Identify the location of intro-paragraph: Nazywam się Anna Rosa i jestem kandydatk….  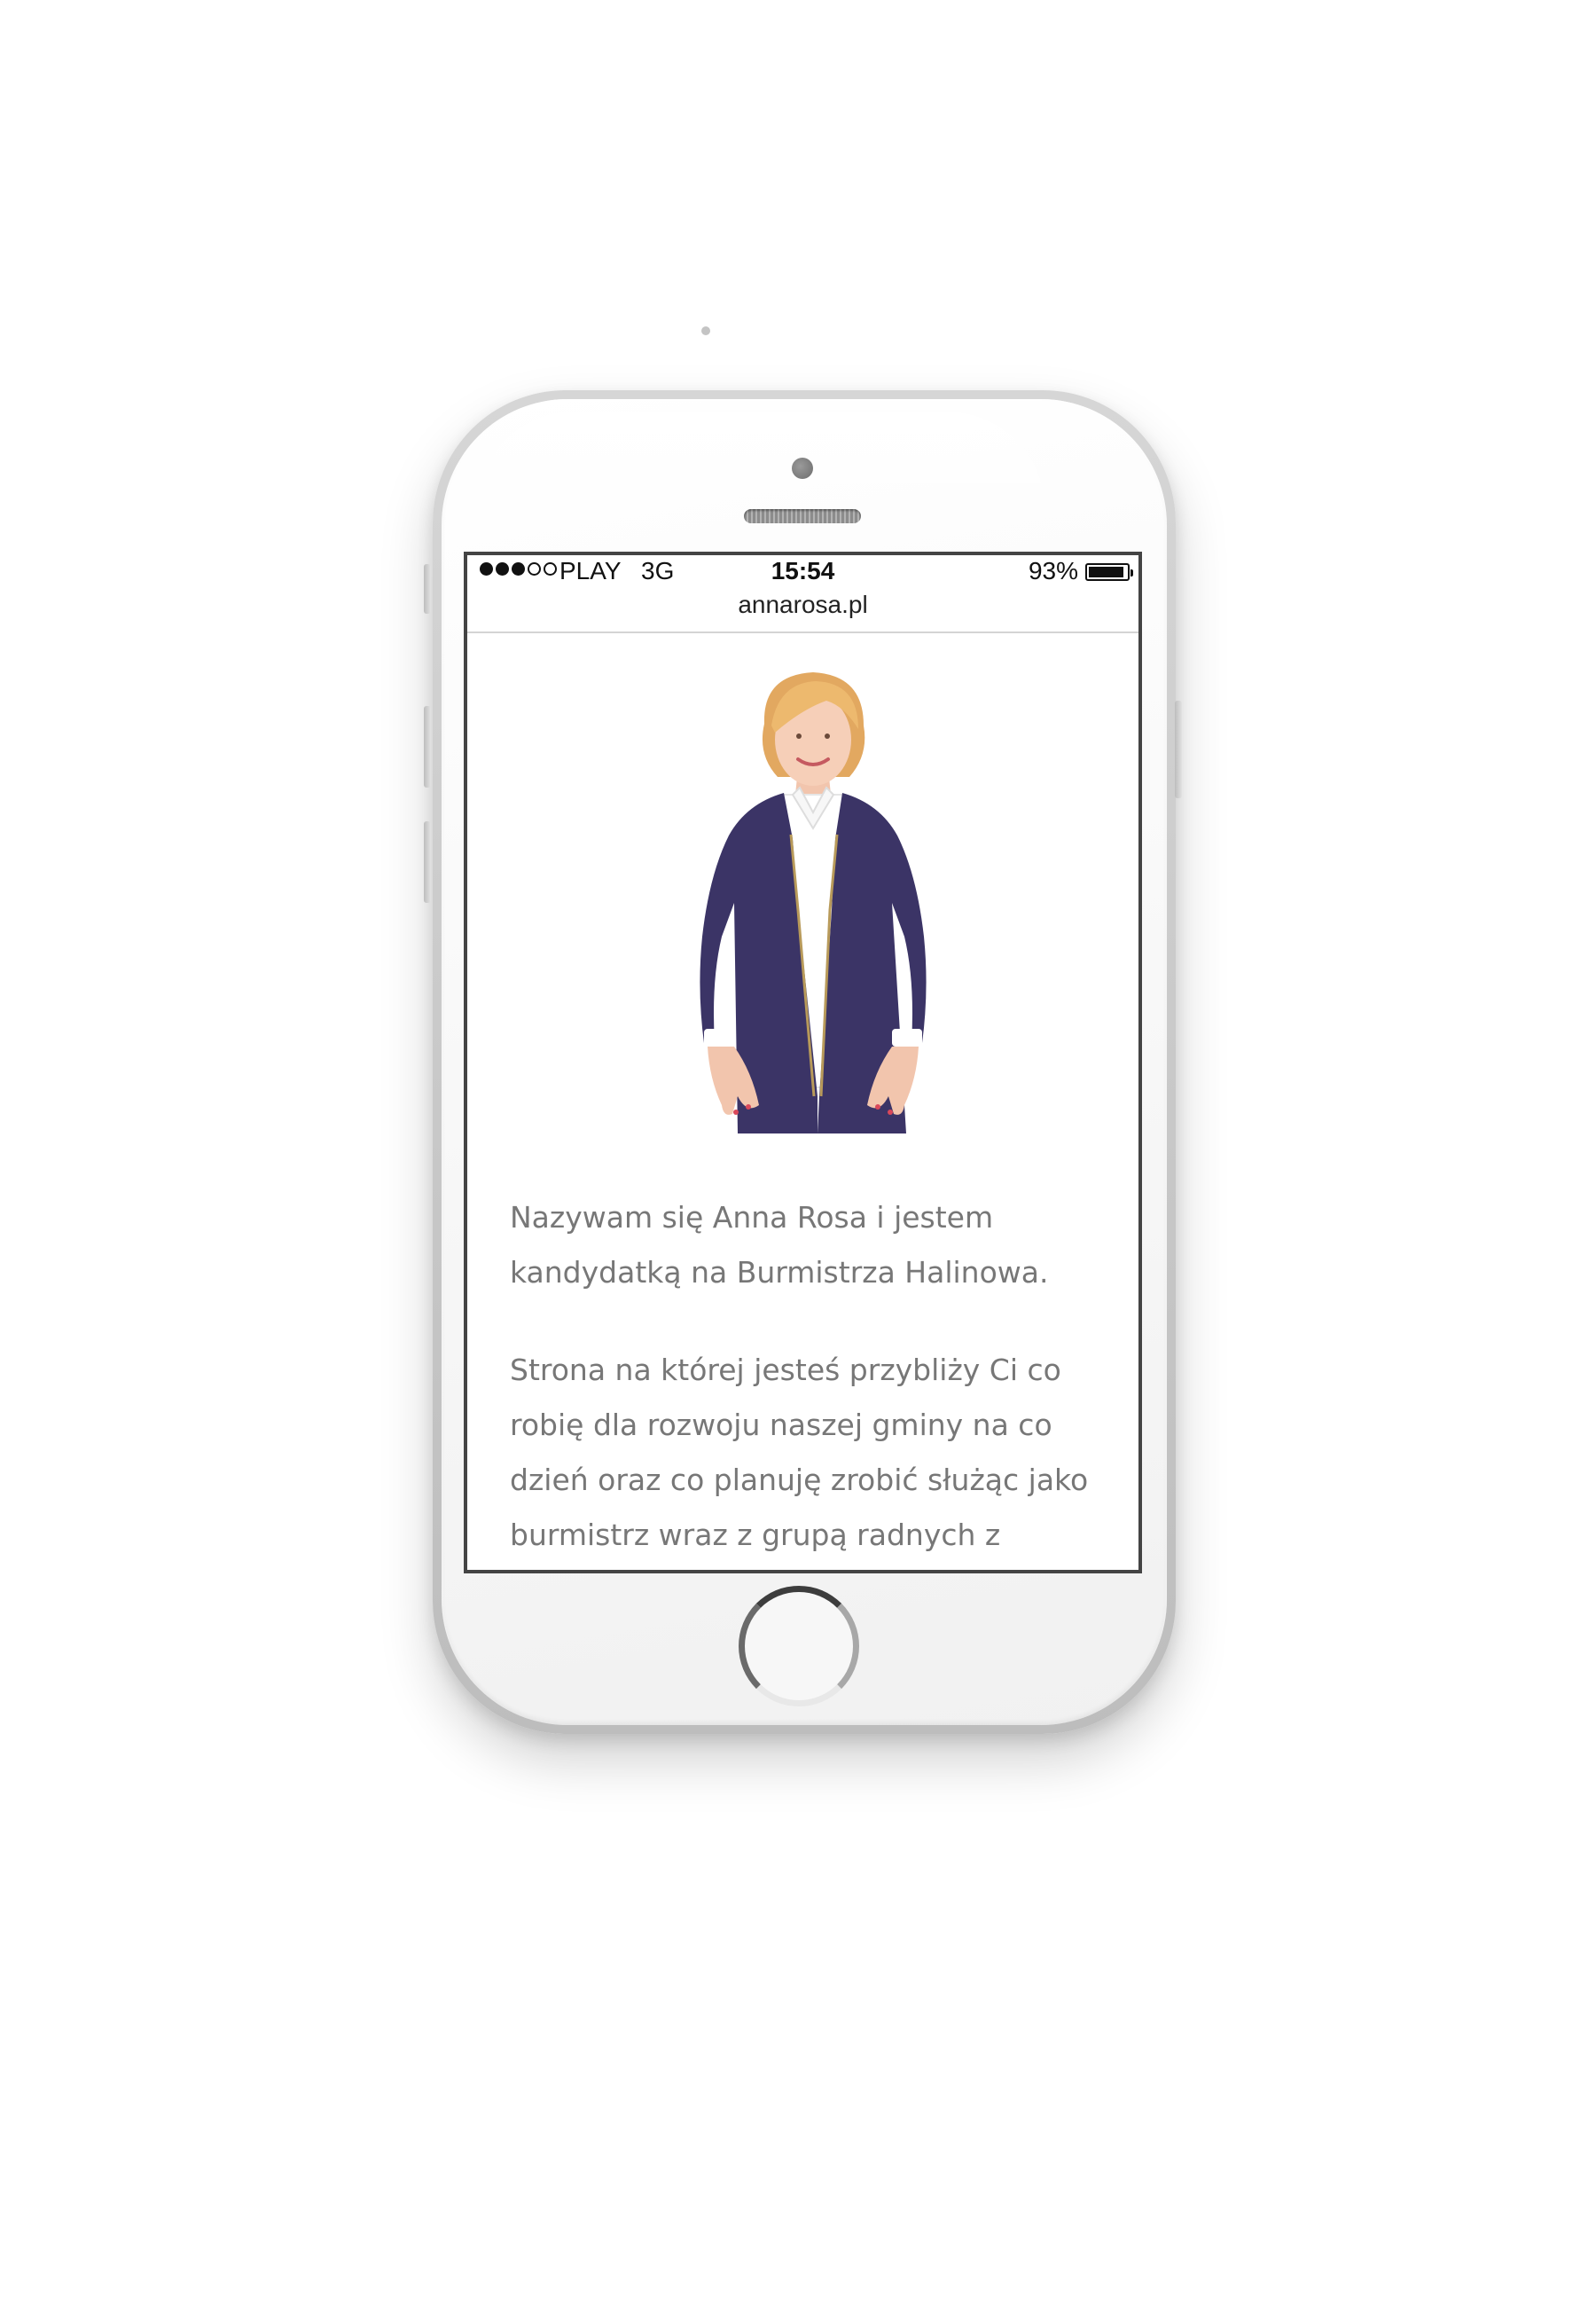
(780, 1245).